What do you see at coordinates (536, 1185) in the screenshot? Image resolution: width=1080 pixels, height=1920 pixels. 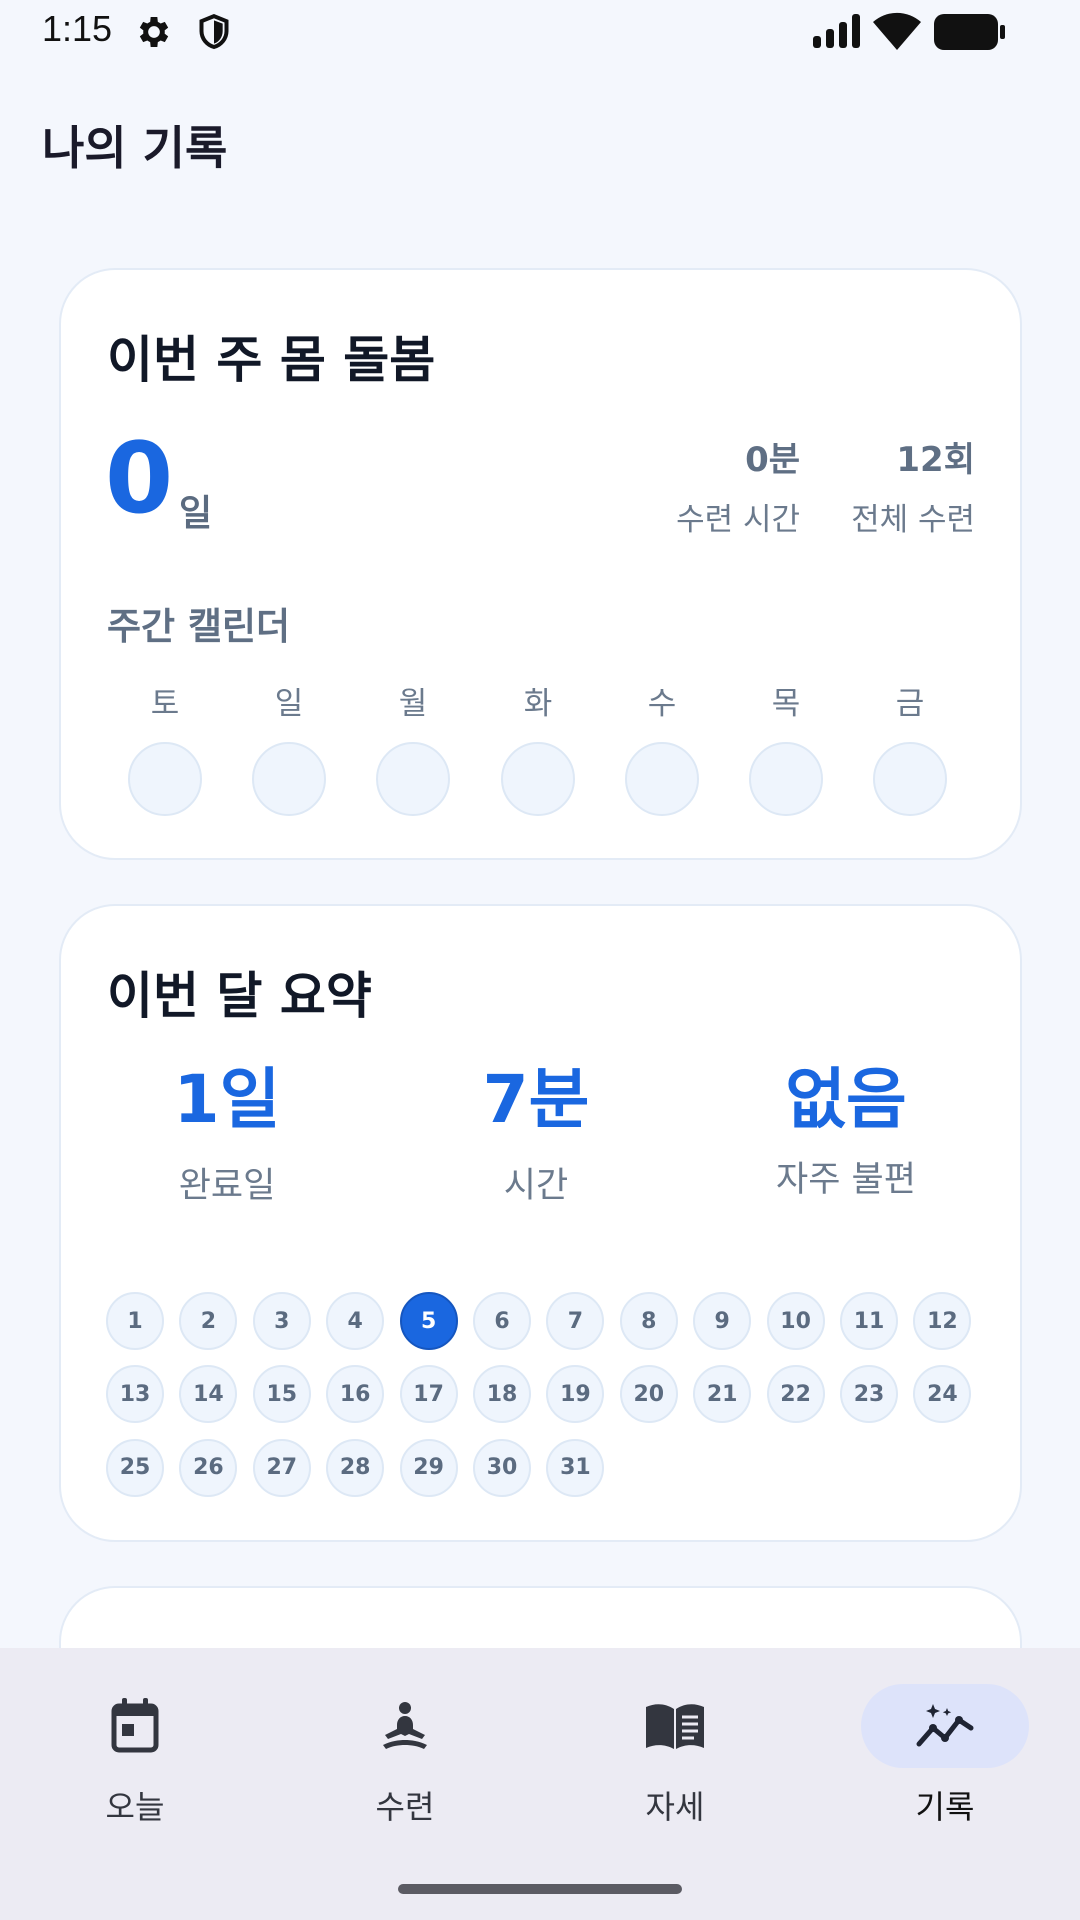 I see `summary-label: 시간` at bounding box center [536, 1185].